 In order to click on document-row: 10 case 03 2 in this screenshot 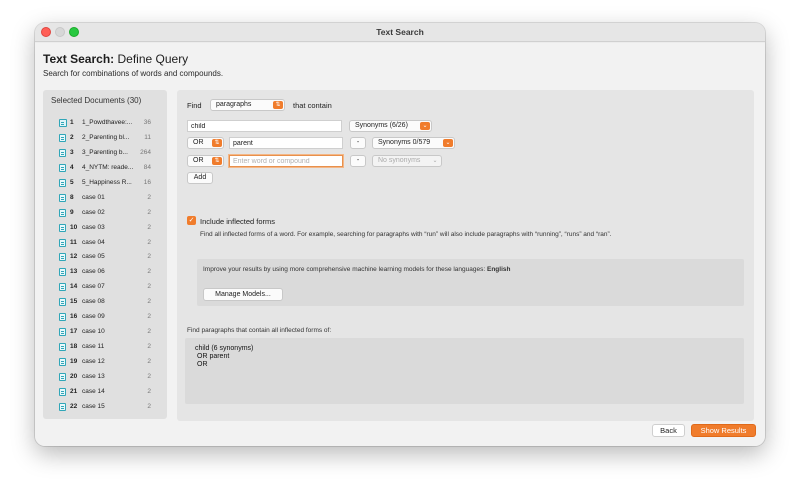, I will do `click(105, 228)`.